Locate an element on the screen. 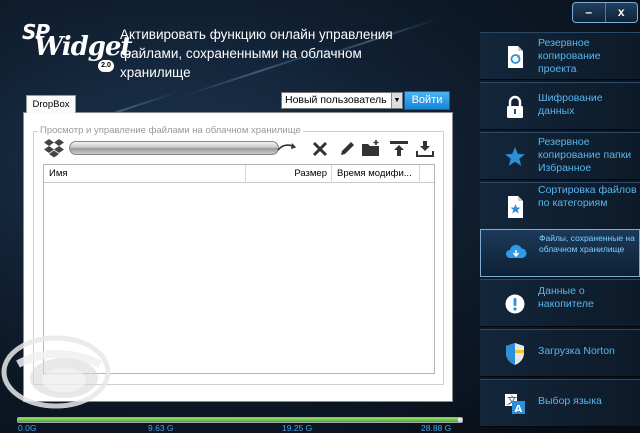 The width and height of the screenshot is (640, 433). sidebar-item-label: Шифрование данных is located at coordinates (570, 104).